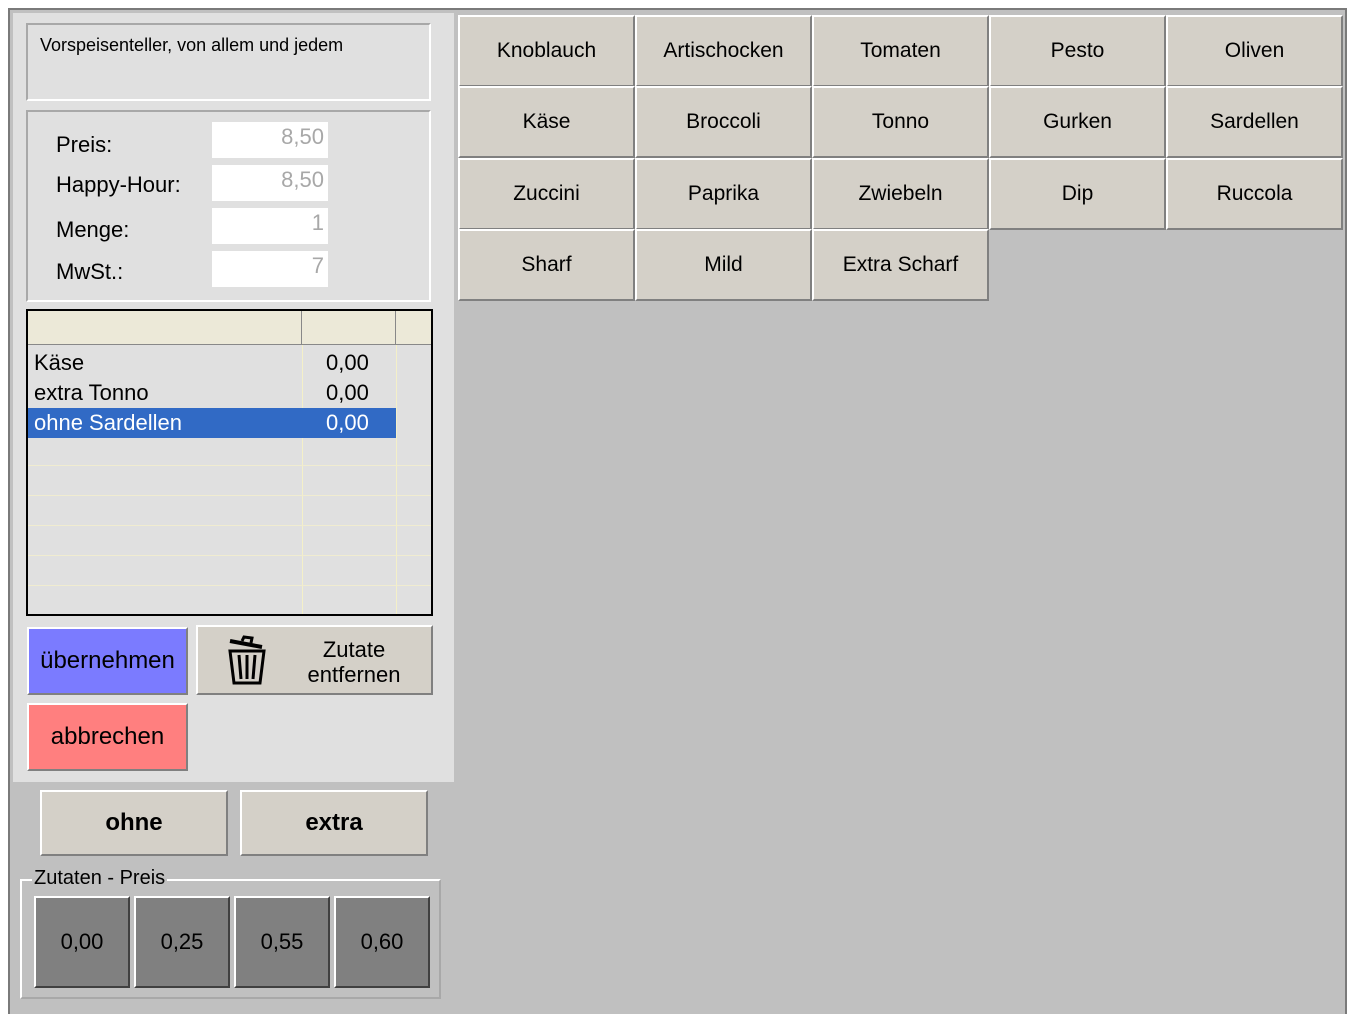 This screenshot has height=1014, width=1351. What do you see at coordinates (900, 122) in the screenshot?
I see `ingredient-button: Tonno` at bounding box center [900, 122].